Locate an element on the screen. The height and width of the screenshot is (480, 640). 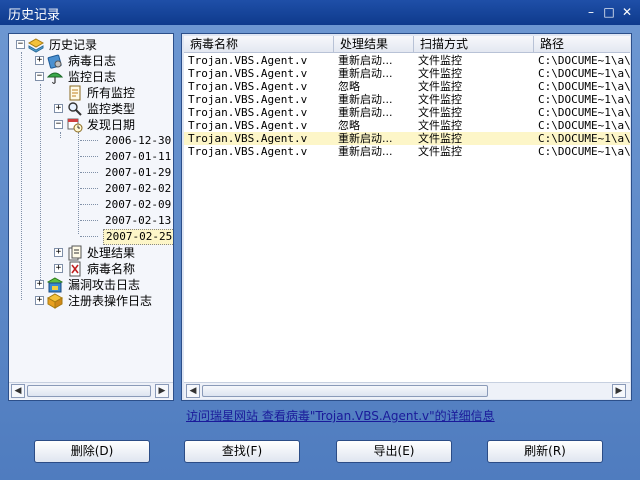
tree-node-monitor-log: 监控日志 is located at coordinates (92, 77).